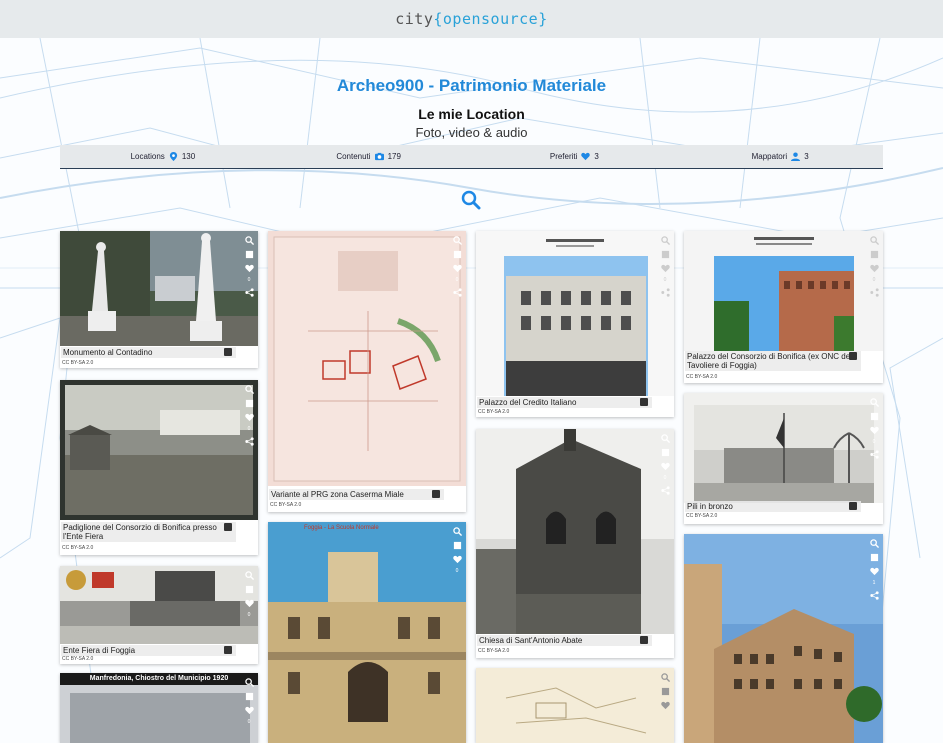  I want to click on stat-value: 130, so click(188, 156).